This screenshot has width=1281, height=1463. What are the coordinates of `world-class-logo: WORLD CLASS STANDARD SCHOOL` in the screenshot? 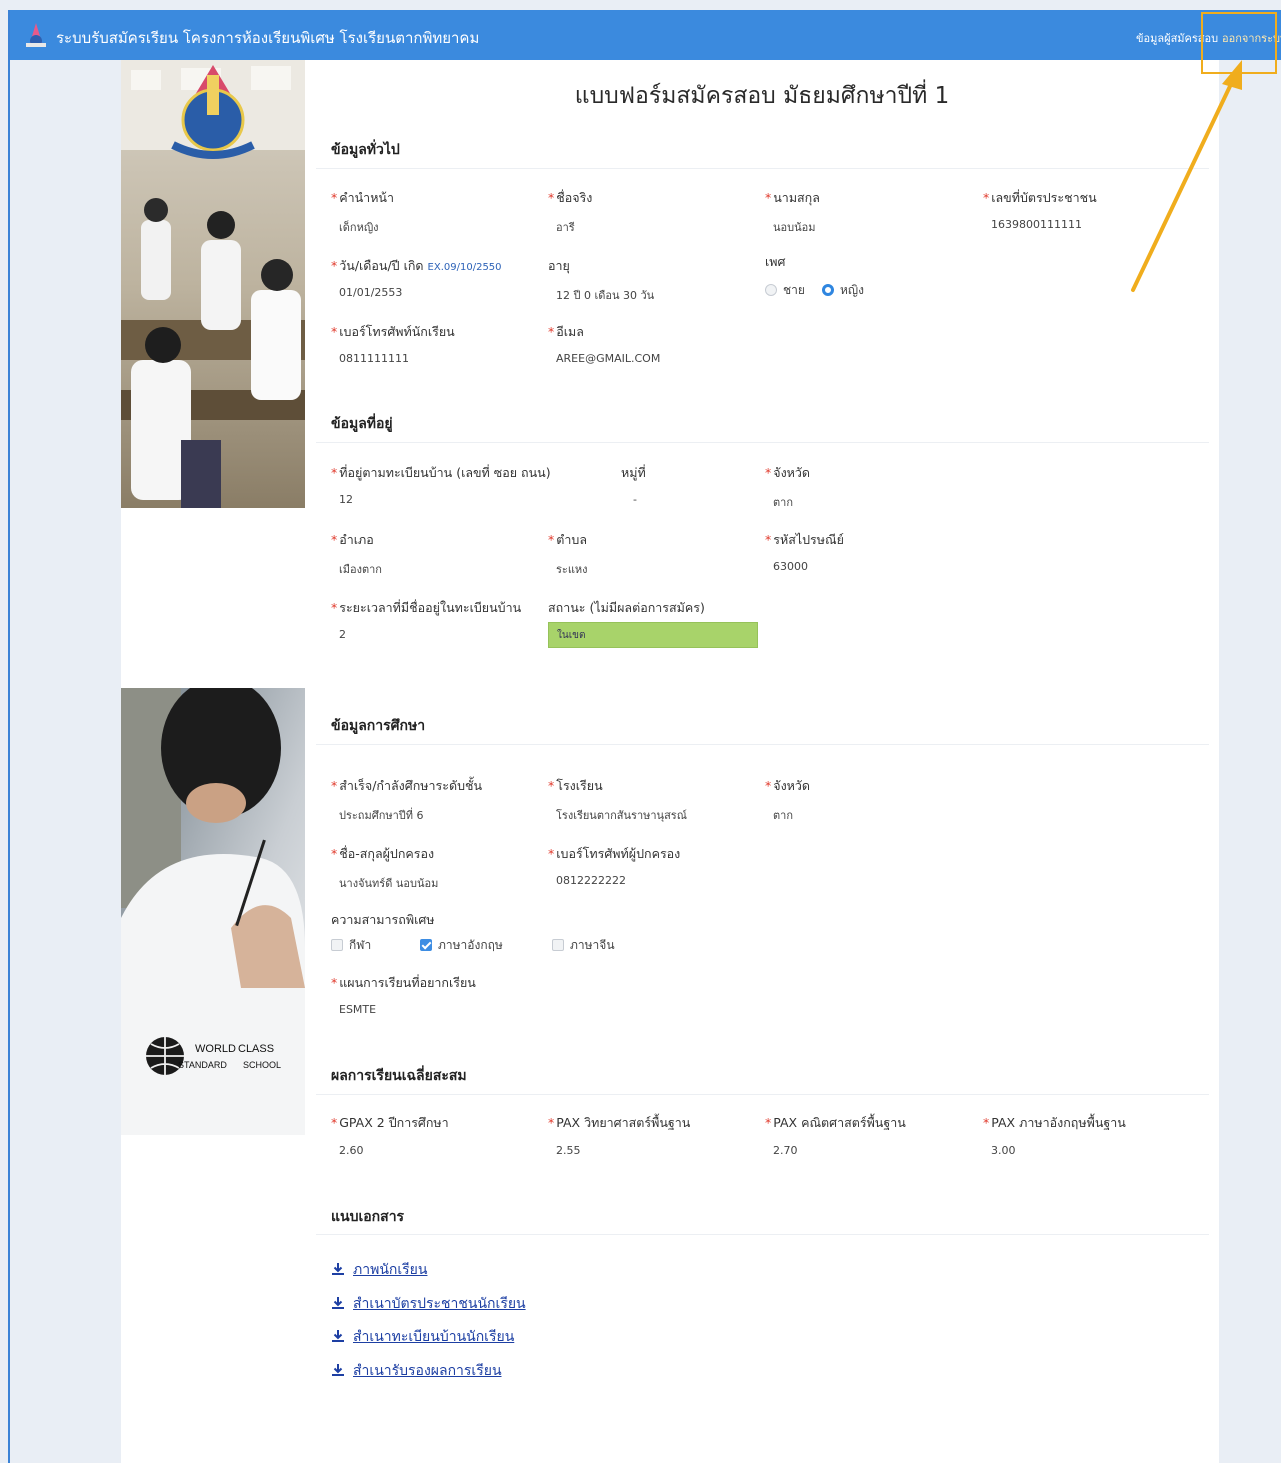 It's located at (218, 1056).